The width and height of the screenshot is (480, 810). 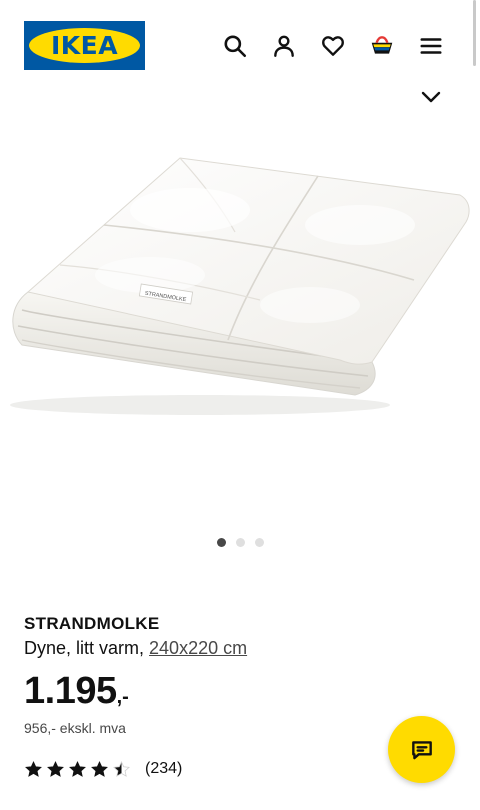 What do you see at coordinates (333, 46) in the screenshot?
I see `heart-icon` at bounding box center [333, 46].